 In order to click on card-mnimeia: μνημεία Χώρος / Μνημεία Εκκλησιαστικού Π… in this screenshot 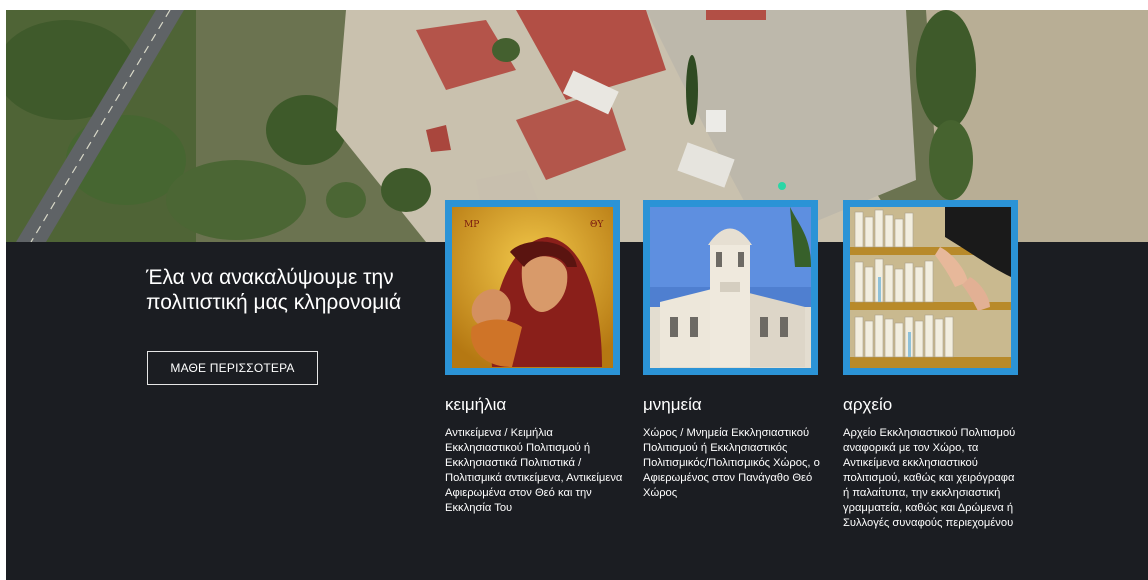, I will do `click(731, 350)`.